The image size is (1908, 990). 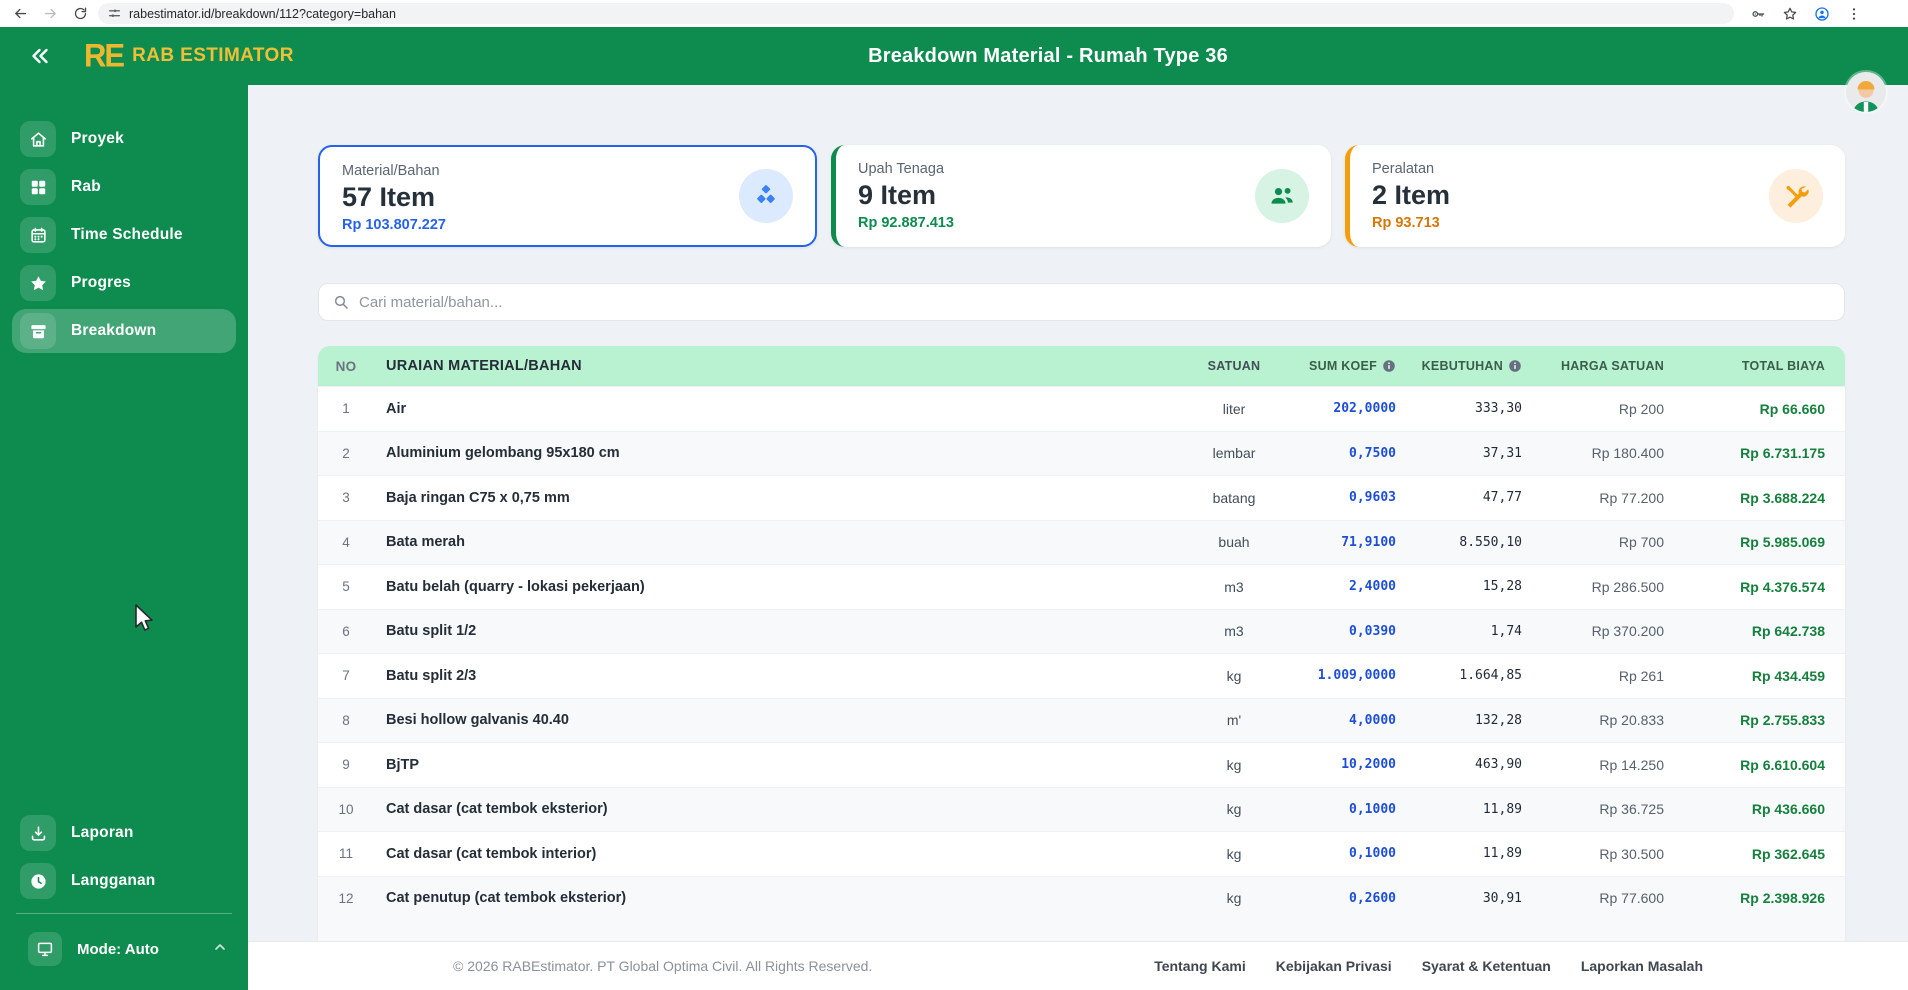 I want to click on column-header-label: SUM KOEF, so click(x=1343, y=366).